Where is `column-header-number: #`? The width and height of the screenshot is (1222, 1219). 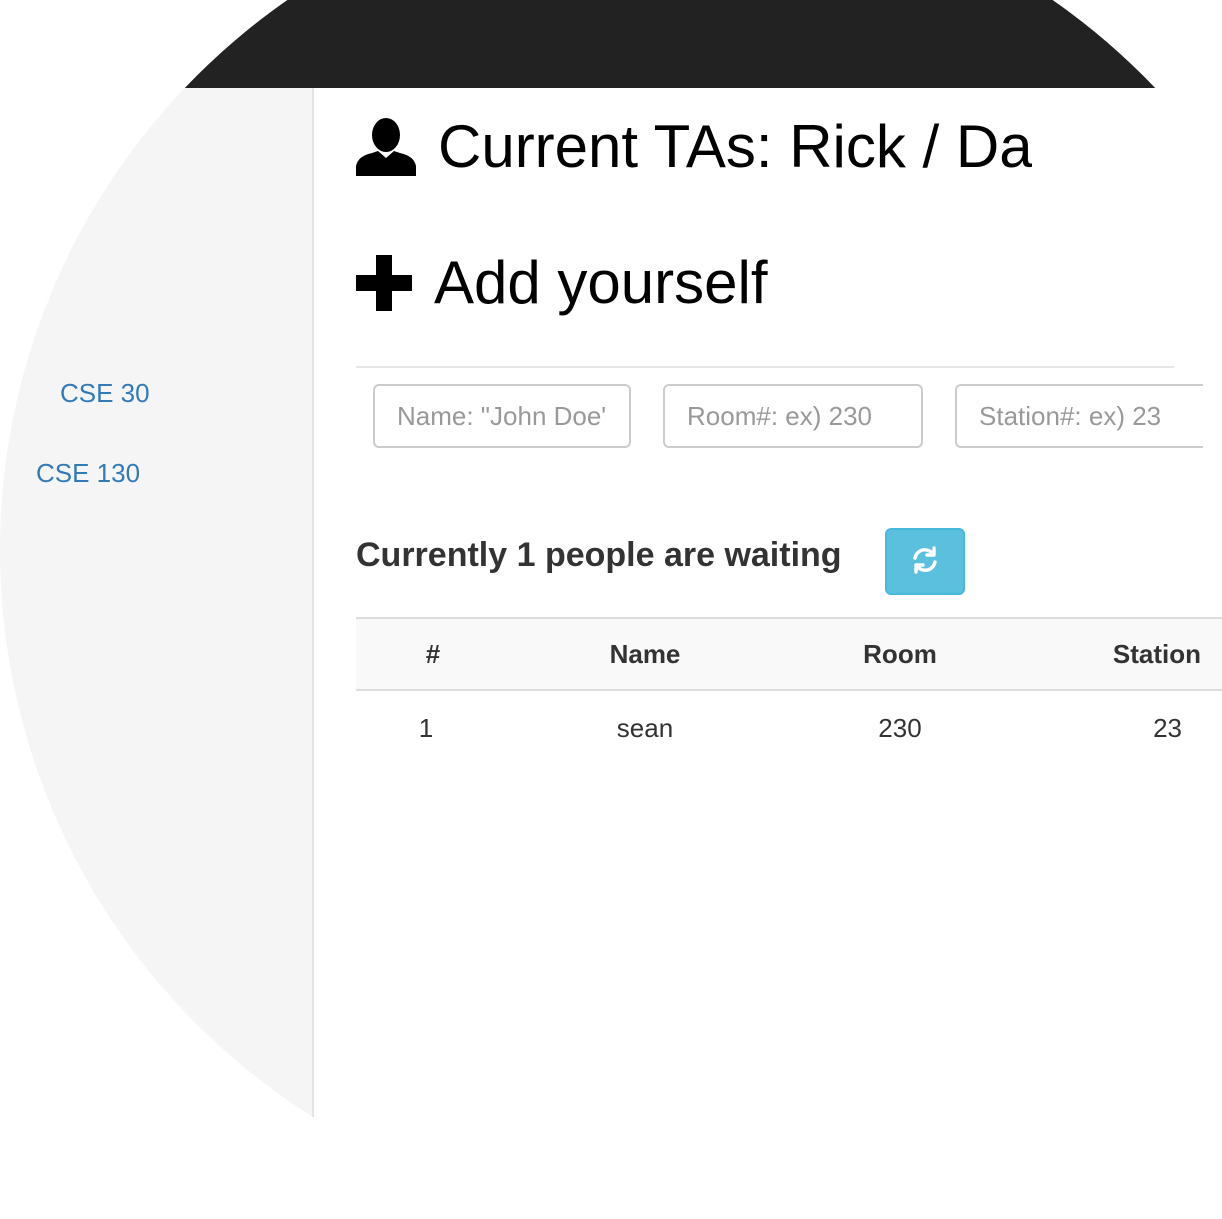 column-header-number: # is located at coordinates (433, 654).